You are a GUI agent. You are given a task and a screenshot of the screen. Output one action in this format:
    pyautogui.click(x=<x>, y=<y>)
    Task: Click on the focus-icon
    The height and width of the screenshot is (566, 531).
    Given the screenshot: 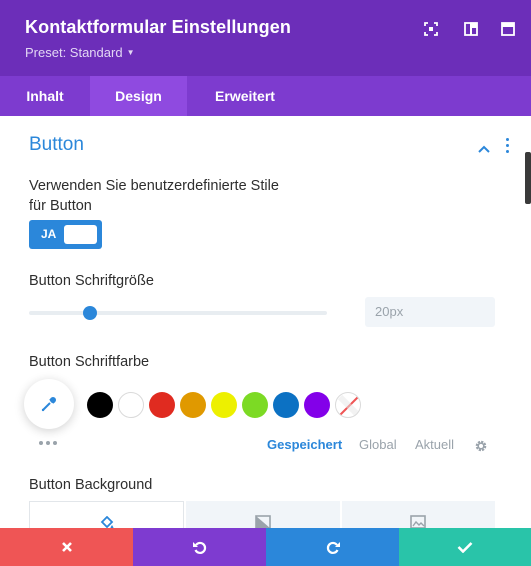 What is the action you would take?
    pyautogui.click(x=431, y=29)
    